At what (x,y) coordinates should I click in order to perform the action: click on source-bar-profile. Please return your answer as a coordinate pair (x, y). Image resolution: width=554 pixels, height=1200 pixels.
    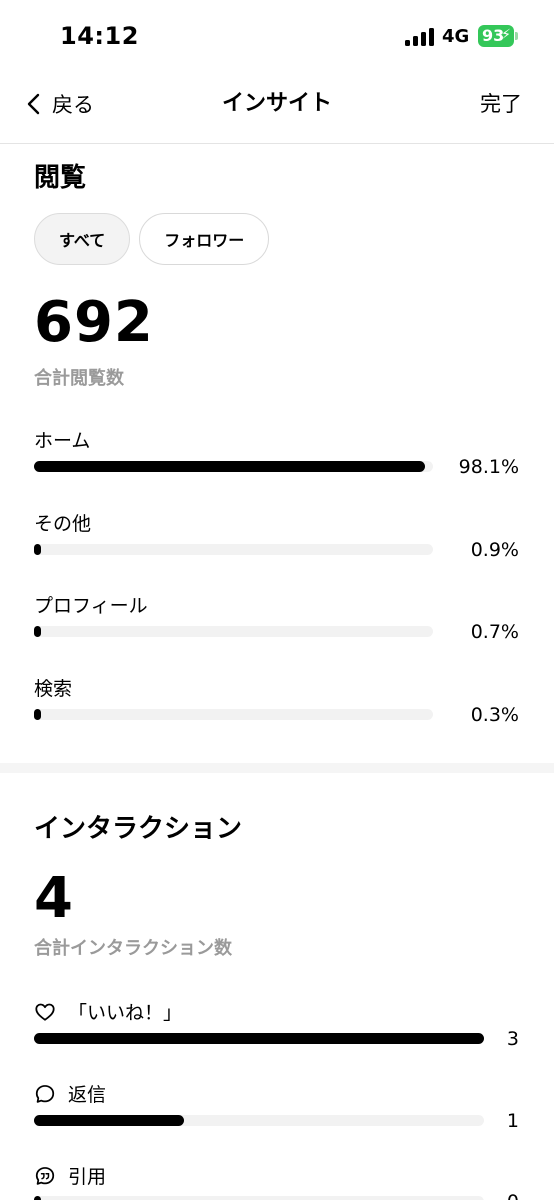
    Looking at the image, I should click on (233, 631).